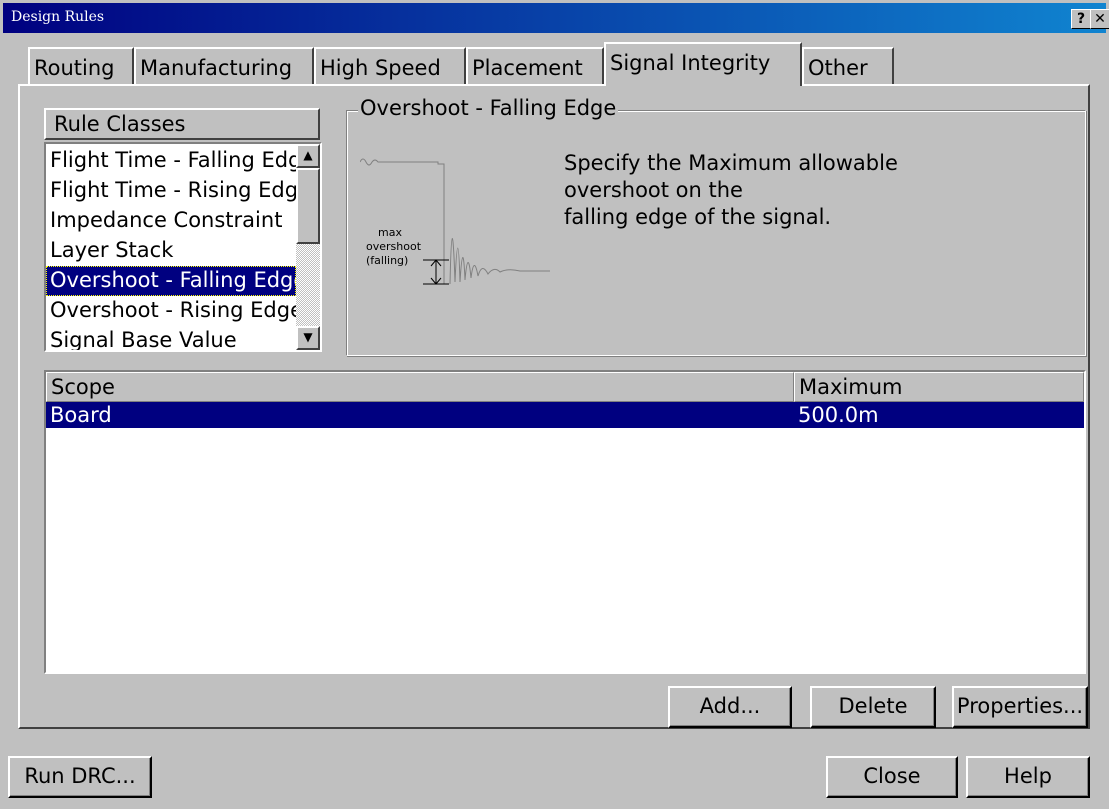 This screenshot has width=1109, height=809. What do you see at coordinates (58, 17) in the screenshot?
I see `window-title: Design Rules` at bounding box center [58, 17].